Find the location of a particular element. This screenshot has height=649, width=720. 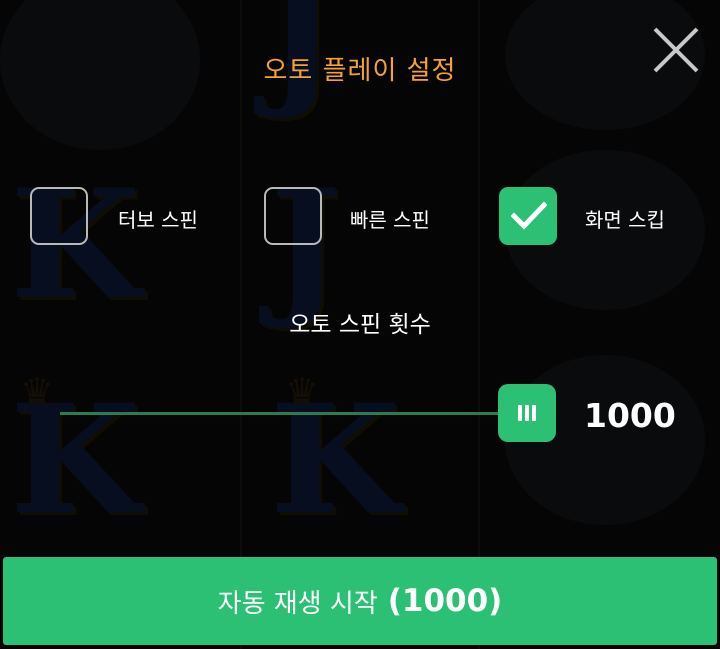

turbo-spin-checkbox is located at coordinates (59, 216).